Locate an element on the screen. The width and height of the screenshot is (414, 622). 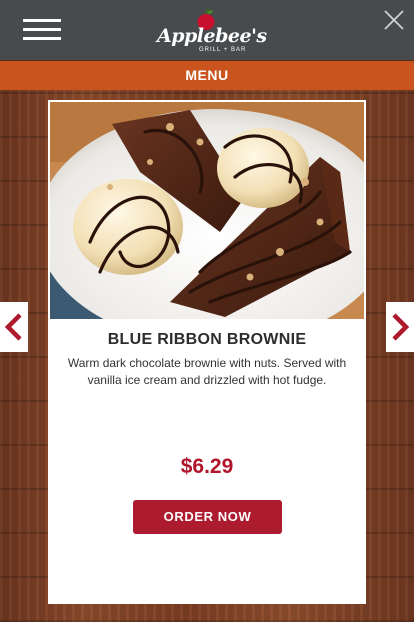
next-item-button is located at coordinates (400, 327).